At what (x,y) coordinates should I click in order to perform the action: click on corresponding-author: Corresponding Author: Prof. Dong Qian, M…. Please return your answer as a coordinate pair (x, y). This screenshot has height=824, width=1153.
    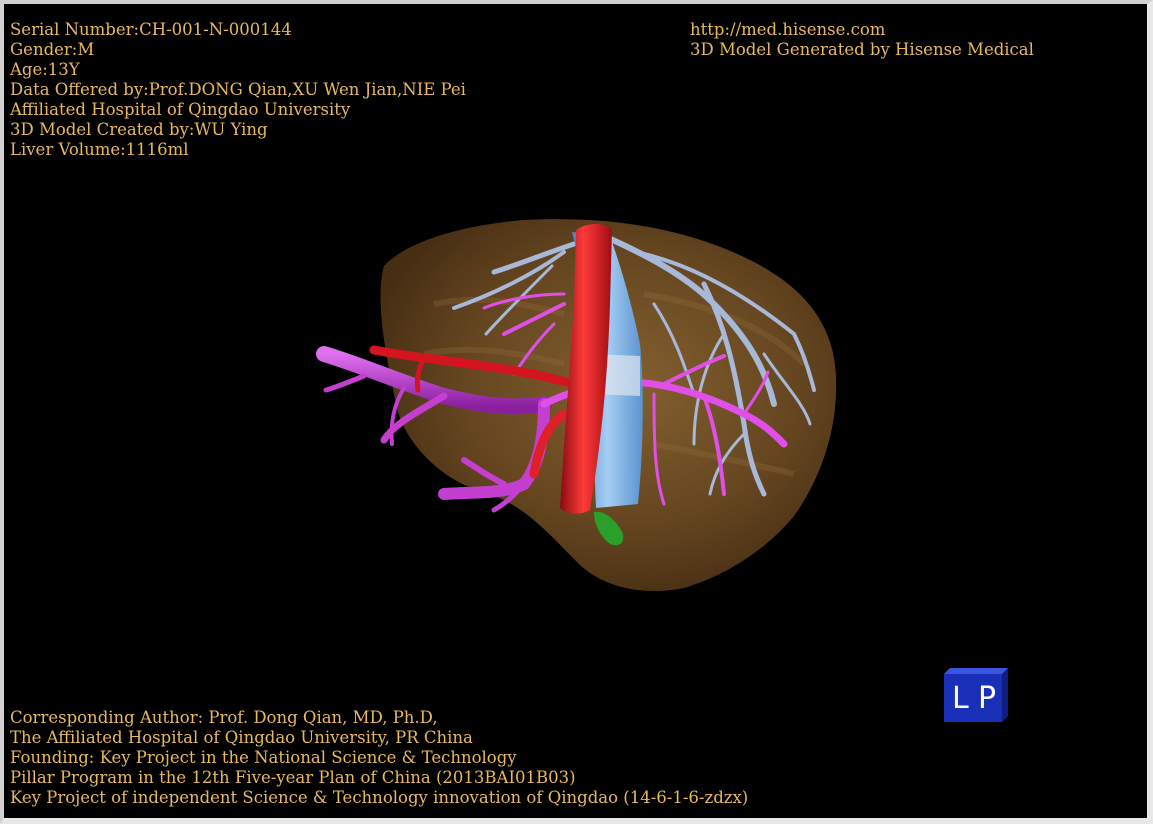
    Looking at the image, I should click on (224, 717).